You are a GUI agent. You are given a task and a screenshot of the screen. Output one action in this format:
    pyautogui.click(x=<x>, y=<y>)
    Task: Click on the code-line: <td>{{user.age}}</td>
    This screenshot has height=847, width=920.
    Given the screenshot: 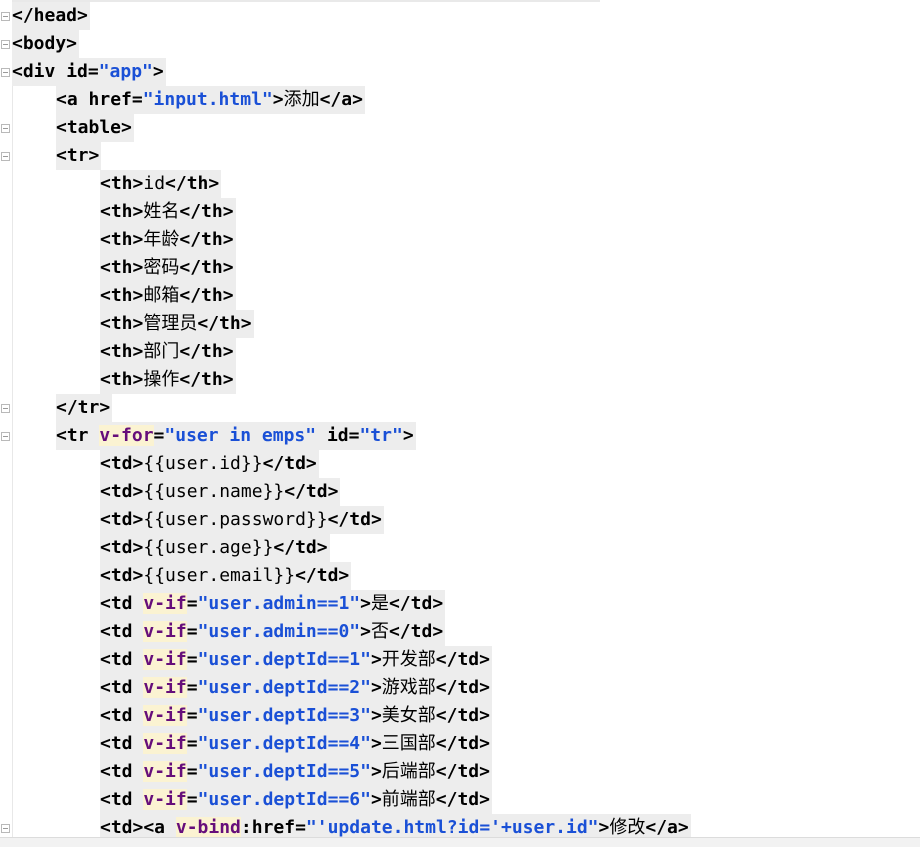 What is the action you would take?
    pyautogui.click(x=215, y=548)
    